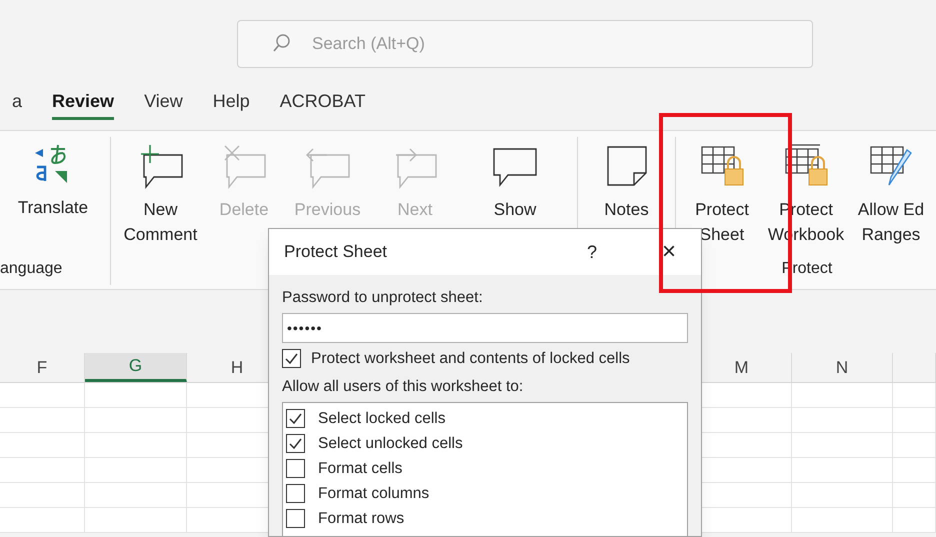 This screenshot has width=936, height=537. I want to click on checkbox-label: Format cells, so click(360, 468).